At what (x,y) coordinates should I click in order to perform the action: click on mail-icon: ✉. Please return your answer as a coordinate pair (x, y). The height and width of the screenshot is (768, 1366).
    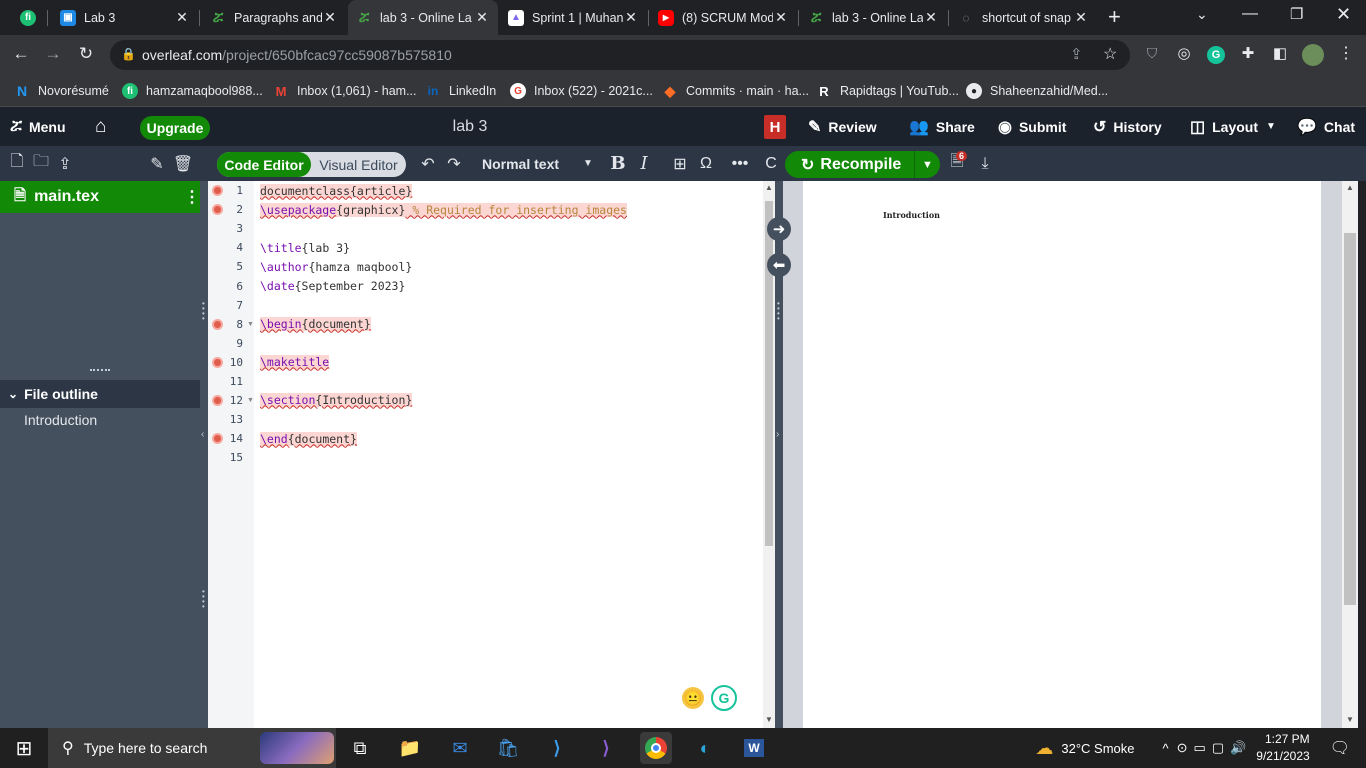
    Looking at the image, I should click on (460, 748).